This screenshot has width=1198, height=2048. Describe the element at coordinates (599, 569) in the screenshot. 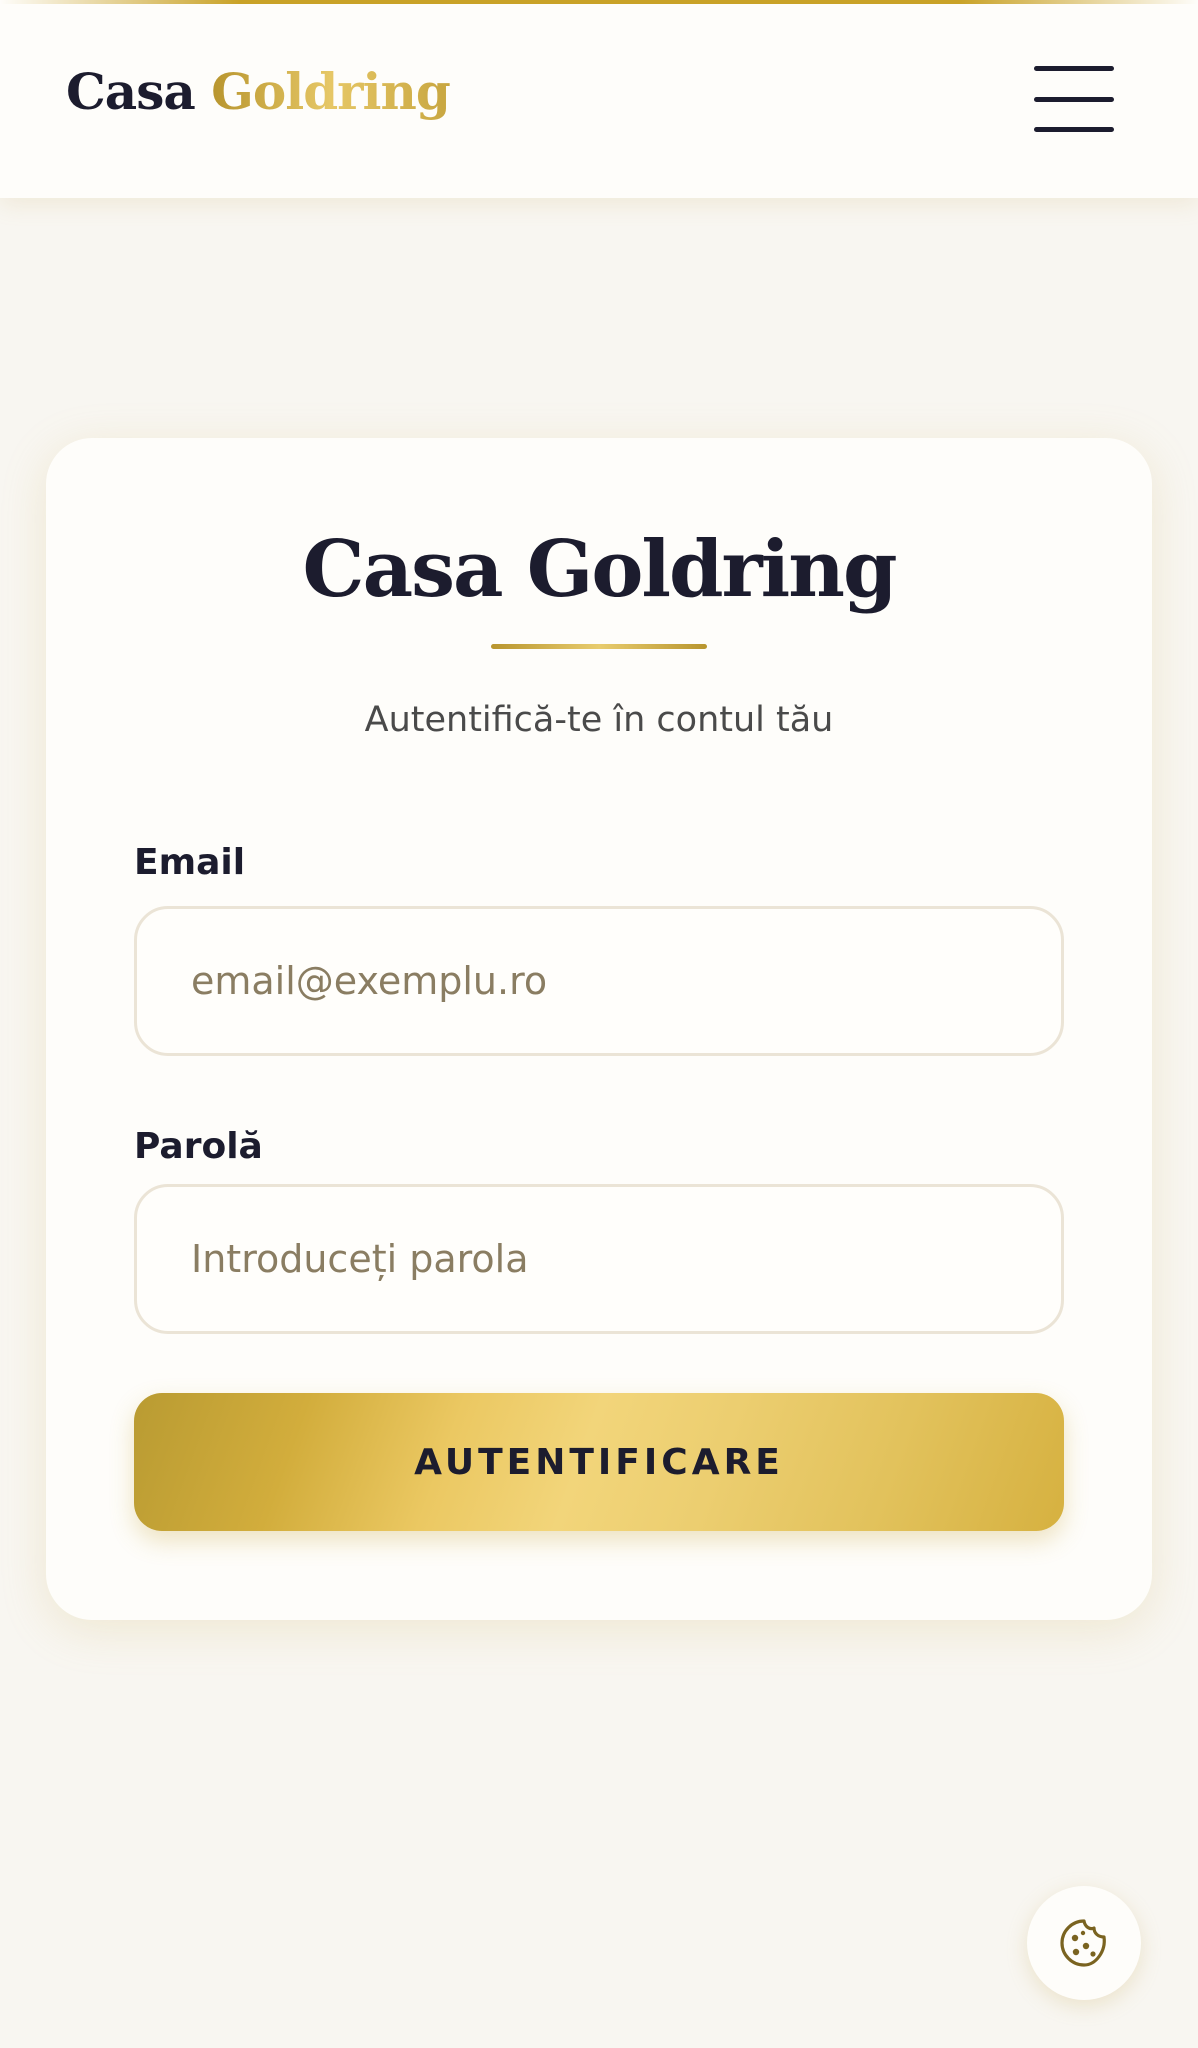

I see `login-title: Casa Goldring` at that location.